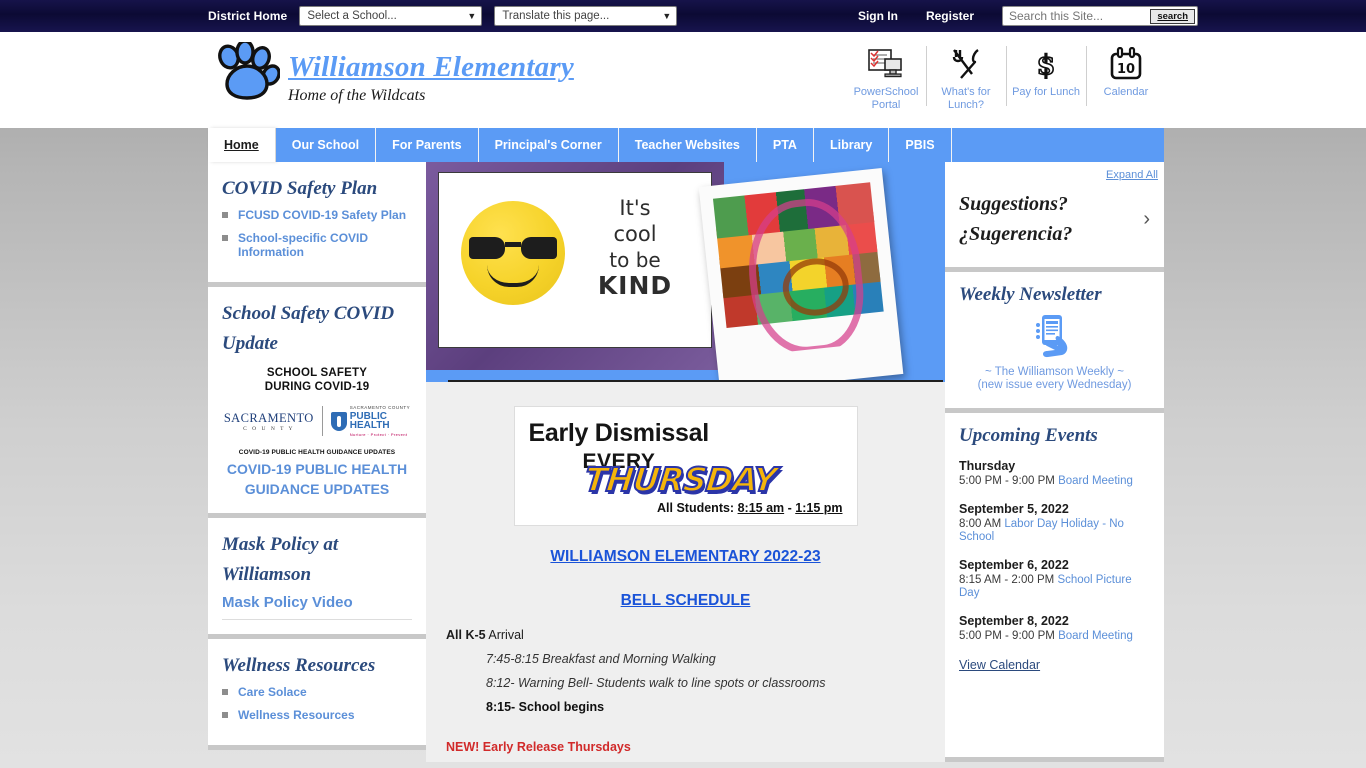 The height and width of the screenshot is (768, 1366). What do you see at coordinates (1172, 16) in the screenshot?
I see `search-button: search` at bounding box center [1172, 16].